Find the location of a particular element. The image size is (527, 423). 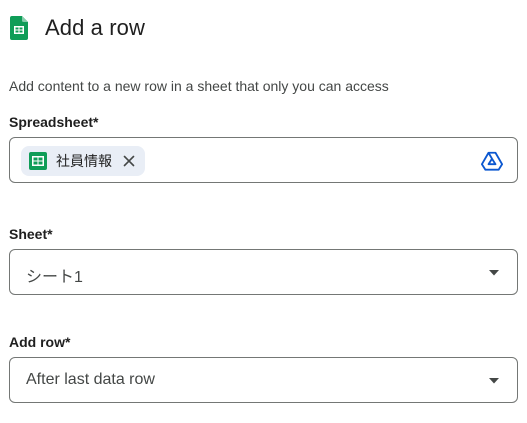

sheet-select: シート1 is located at coordinates (263, 272).